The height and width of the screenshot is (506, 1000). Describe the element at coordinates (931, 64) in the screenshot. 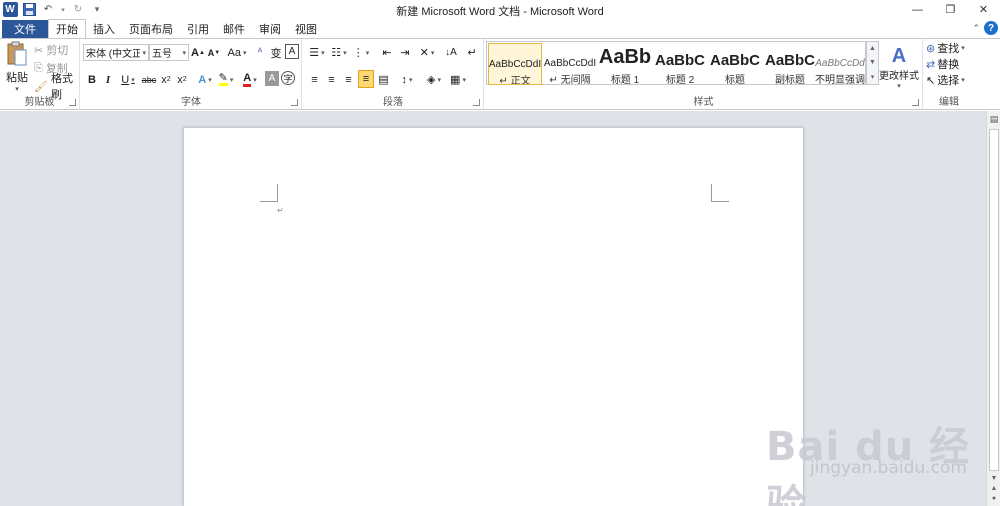

I see `replace-icon: ⇄` at that location.